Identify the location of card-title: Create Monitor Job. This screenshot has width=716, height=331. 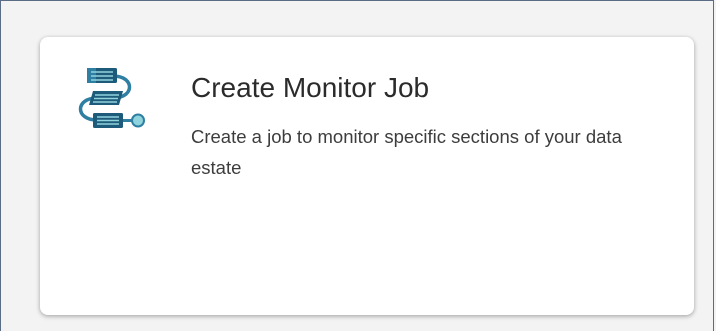
(310, 87).